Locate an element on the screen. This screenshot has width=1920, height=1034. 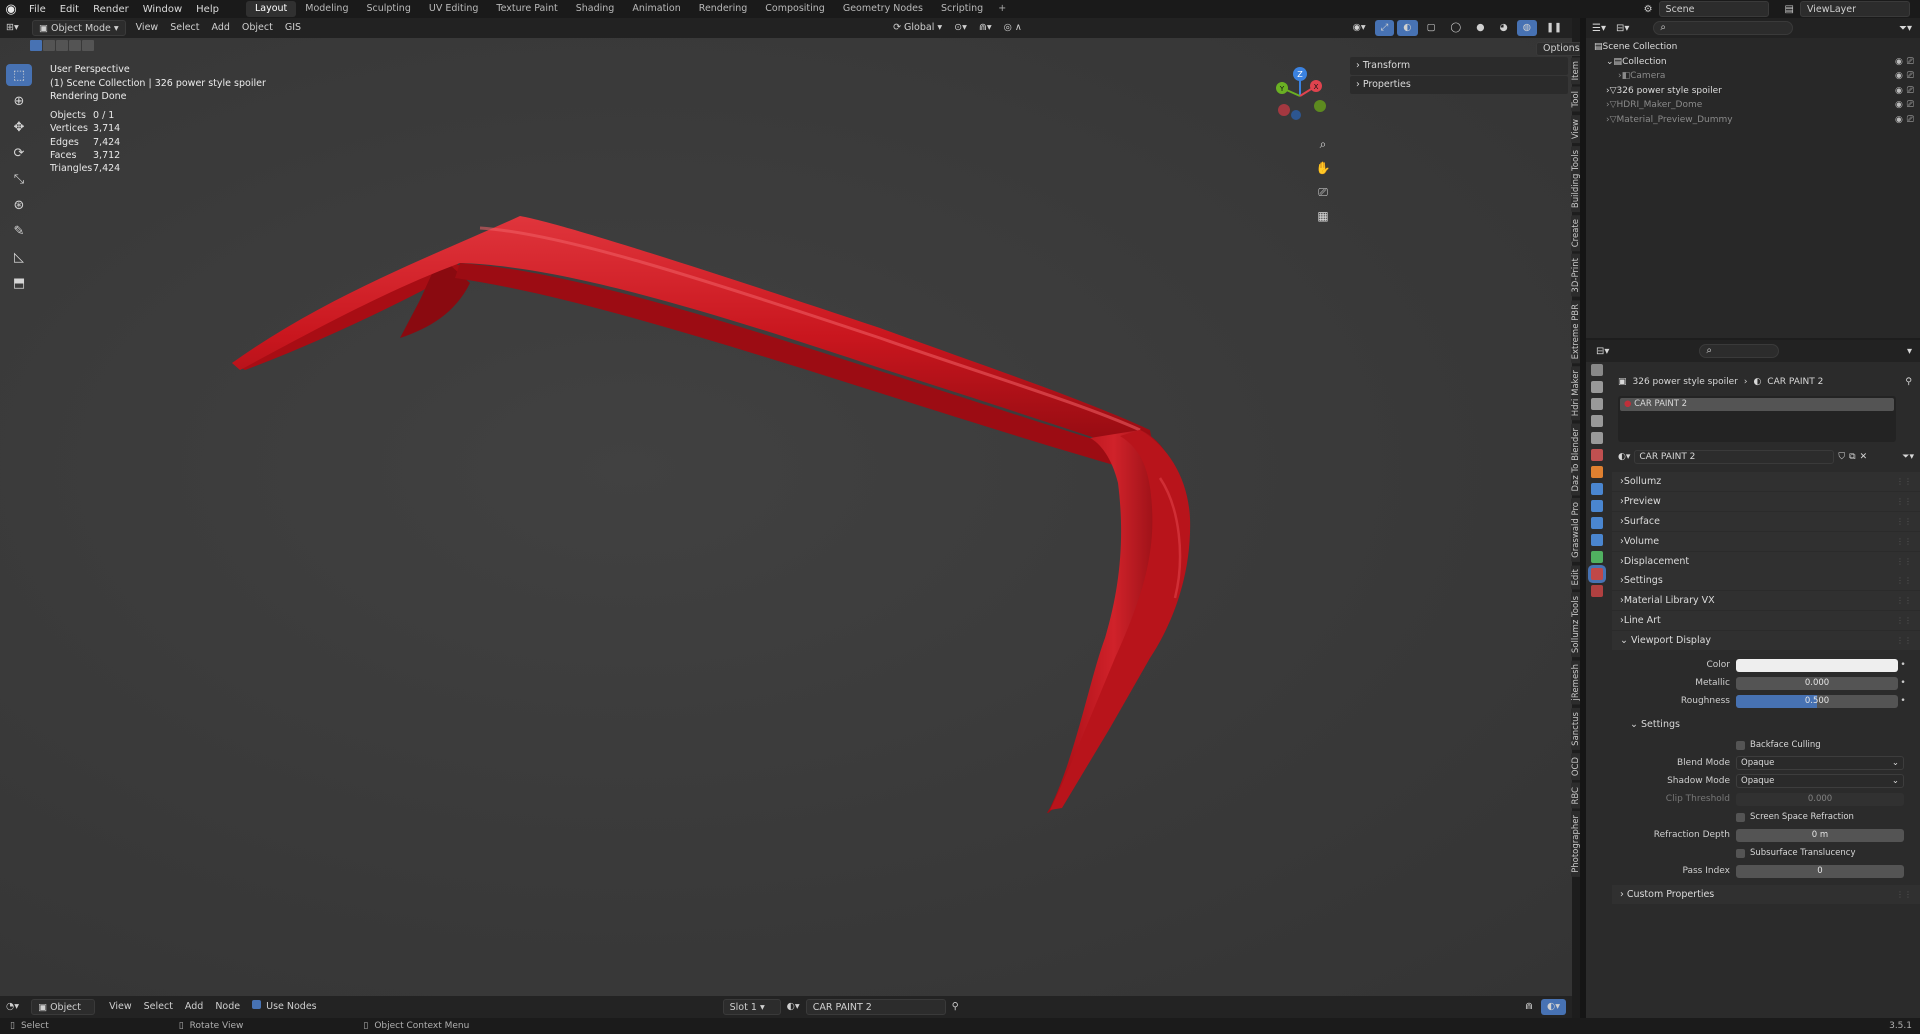
material-slot-list: ● CAR PAINT 2 is located at coordinates (1757, 419).